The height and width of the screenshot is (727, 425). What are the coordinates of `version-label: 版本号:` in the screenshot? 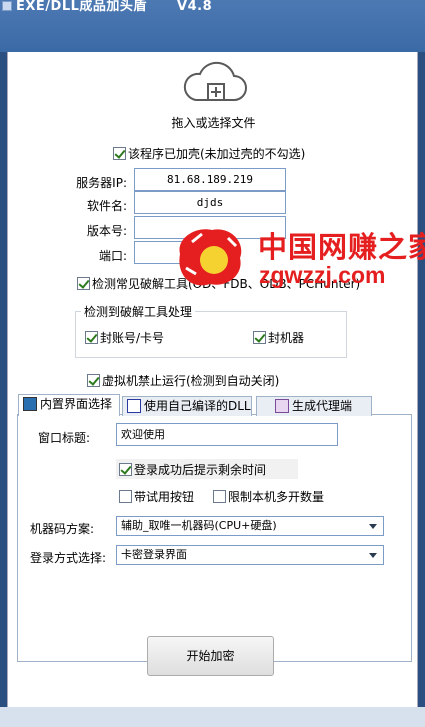 It's located at (106, 231).